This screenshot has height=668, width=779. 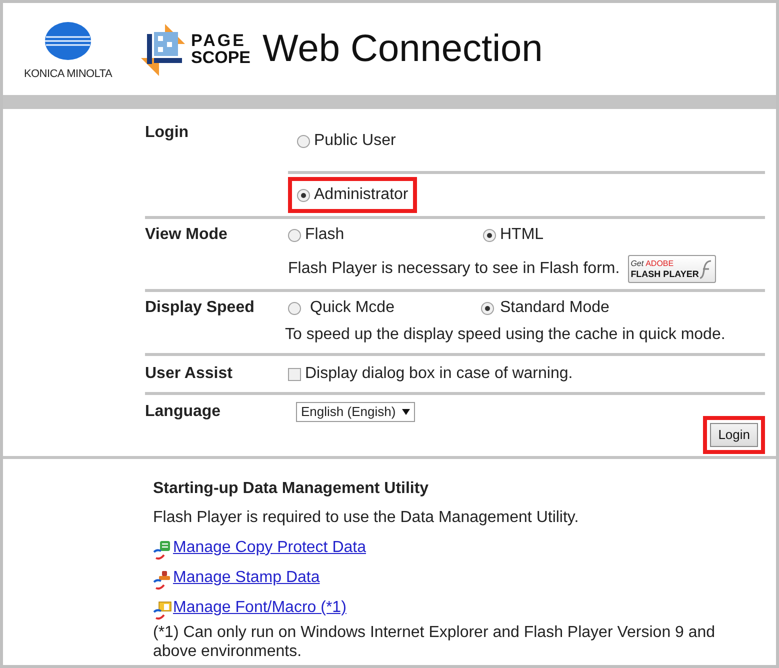 What do you see at coordinates (505, 335) in the screenshot?
I see `note-text: To speed up the display speed using the cache in quick mode.` at bounding box center [505, 335].